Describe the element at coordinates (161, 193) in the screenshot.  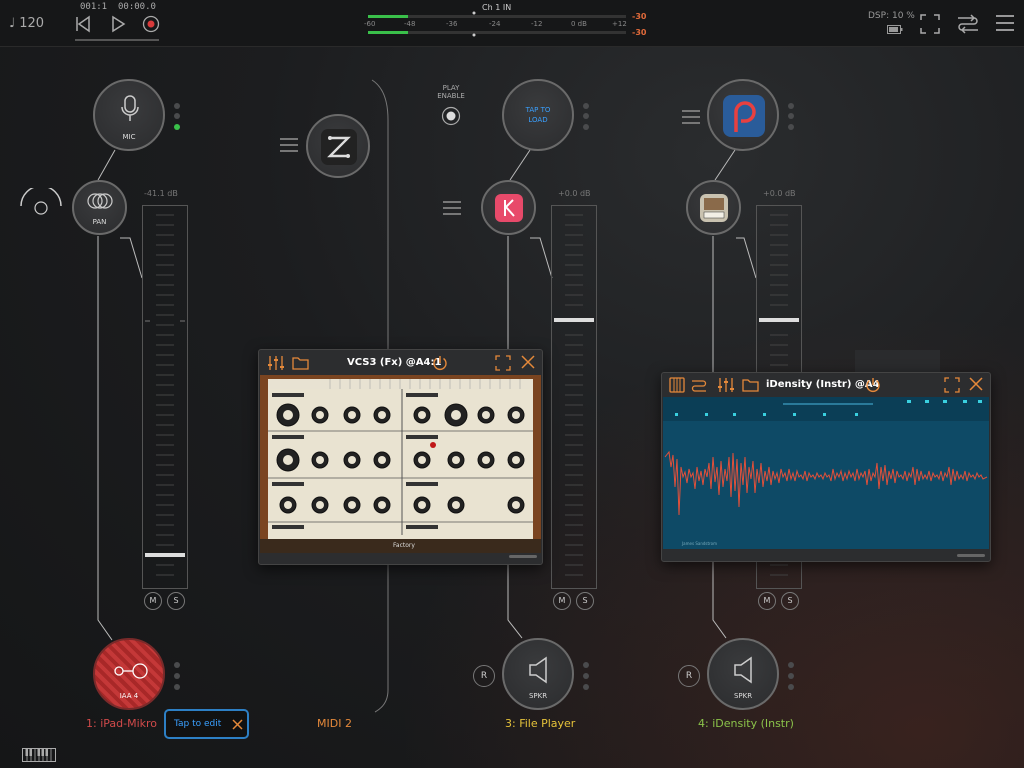
I see `ch1-volume-readout: -41.1 dB` at that location.